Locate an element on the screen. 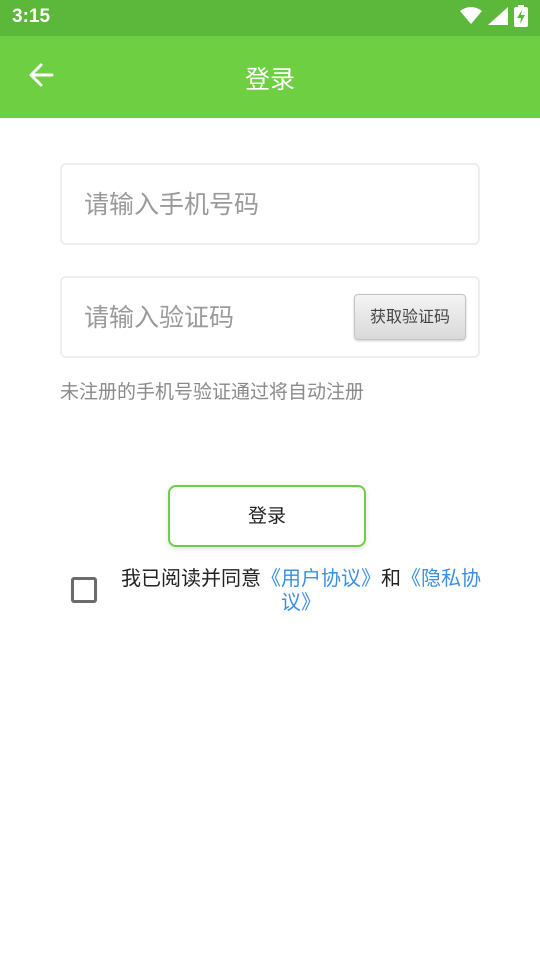 The width and height of the screenshot is (540, 960). auto-register-hint: 未注册的手机号验证通过将自动注册 is located at coordinates (212, 392).